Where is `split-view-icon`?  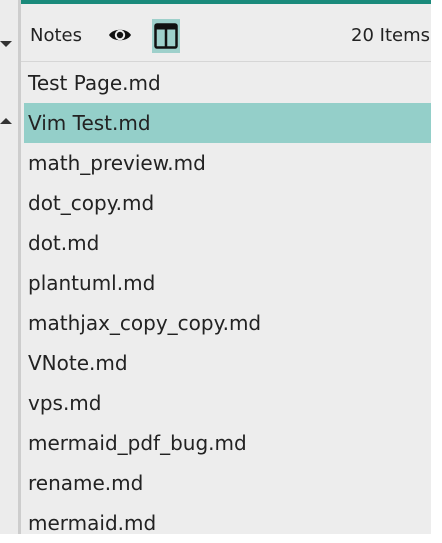 split-view-icon is located at coordinates (166, 36).